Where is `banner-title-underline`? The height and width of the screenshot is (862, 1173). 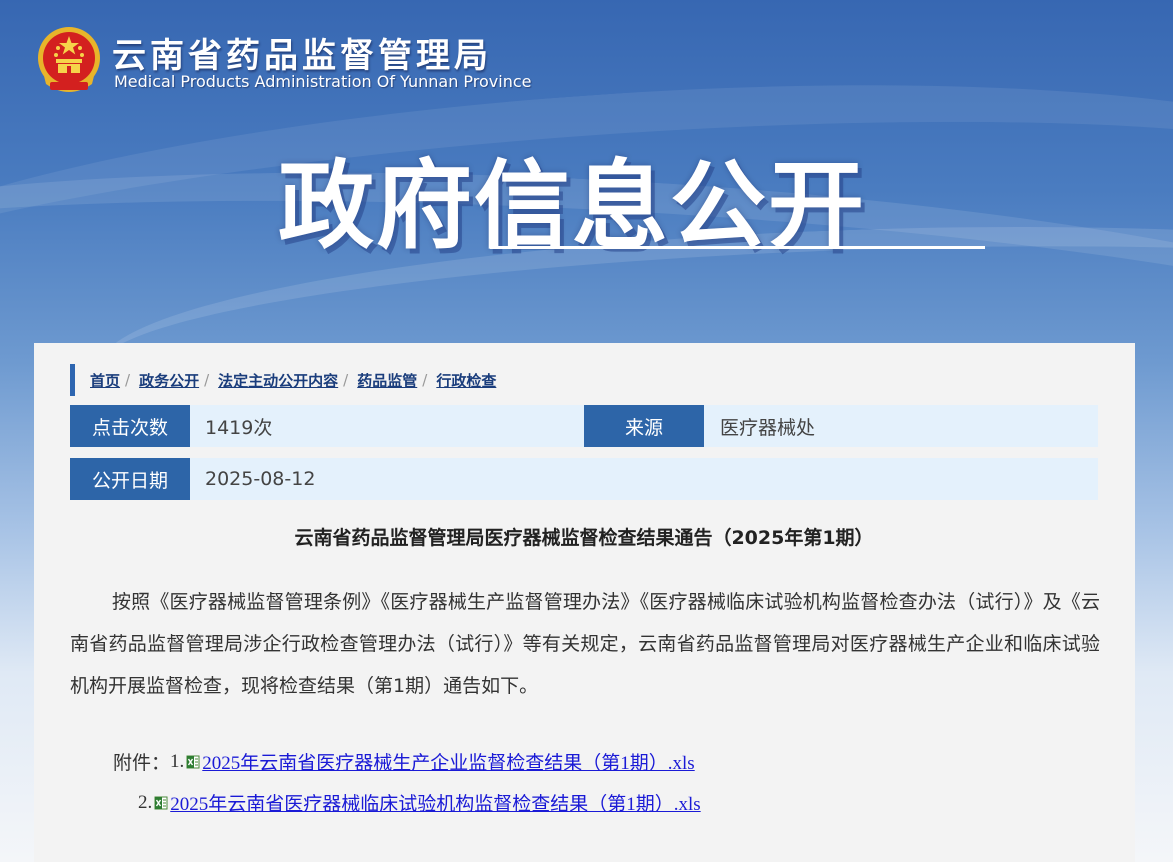
banner-title-underline is located at coordinates (737, 247).